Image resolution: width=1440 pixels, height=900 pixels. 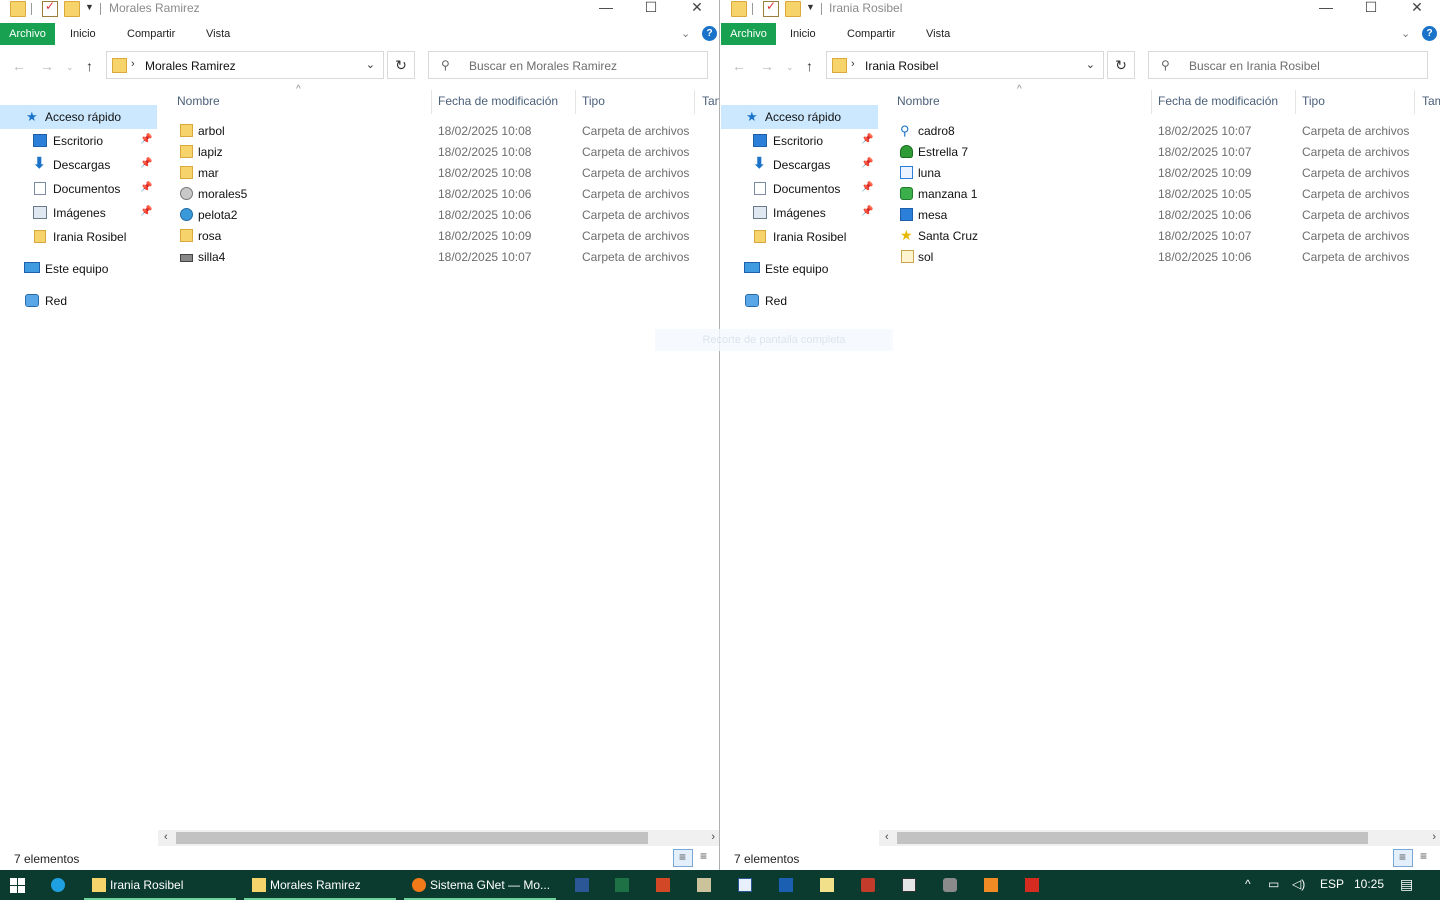 What do you see at coordinates (1090, 64) in the screenshot?
I see `chevron-down-icon: ⌄` at bounding box center [1090, 64].